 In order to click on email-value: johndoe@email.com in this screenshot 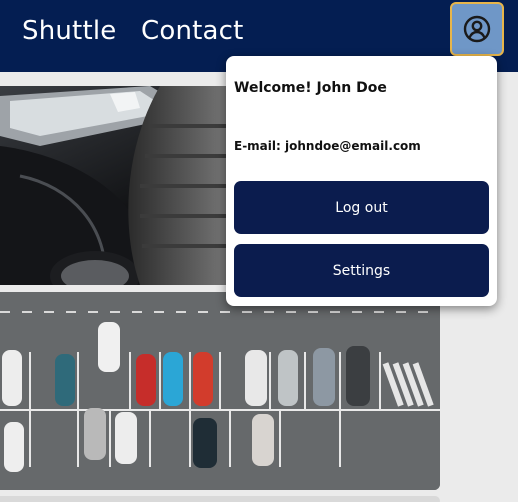, I will do `click(353, 146)`.